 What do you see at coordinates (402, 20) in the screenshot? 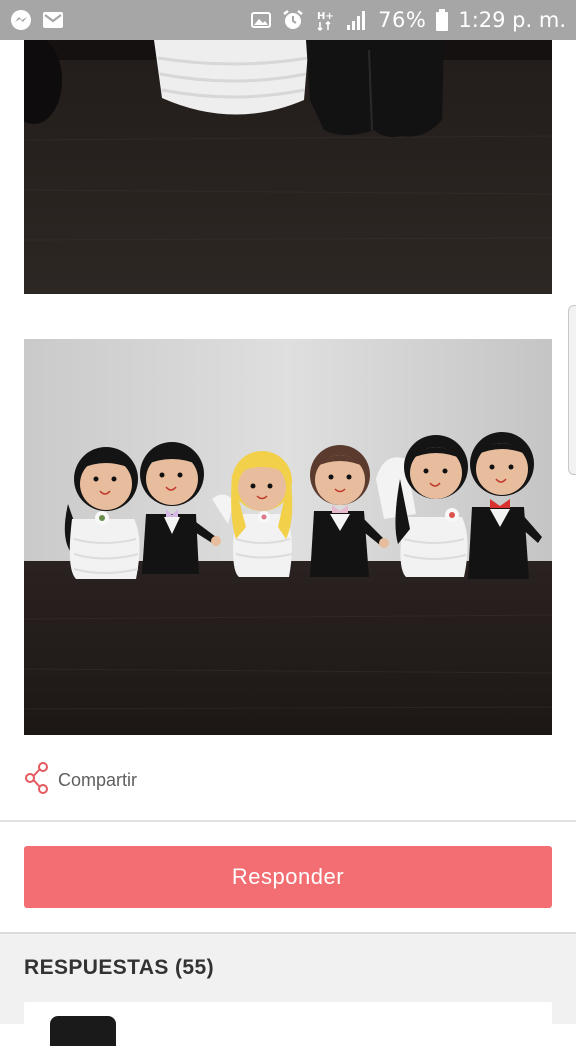
I see `battery-percent: 76%` at bounding box center [402, 20].